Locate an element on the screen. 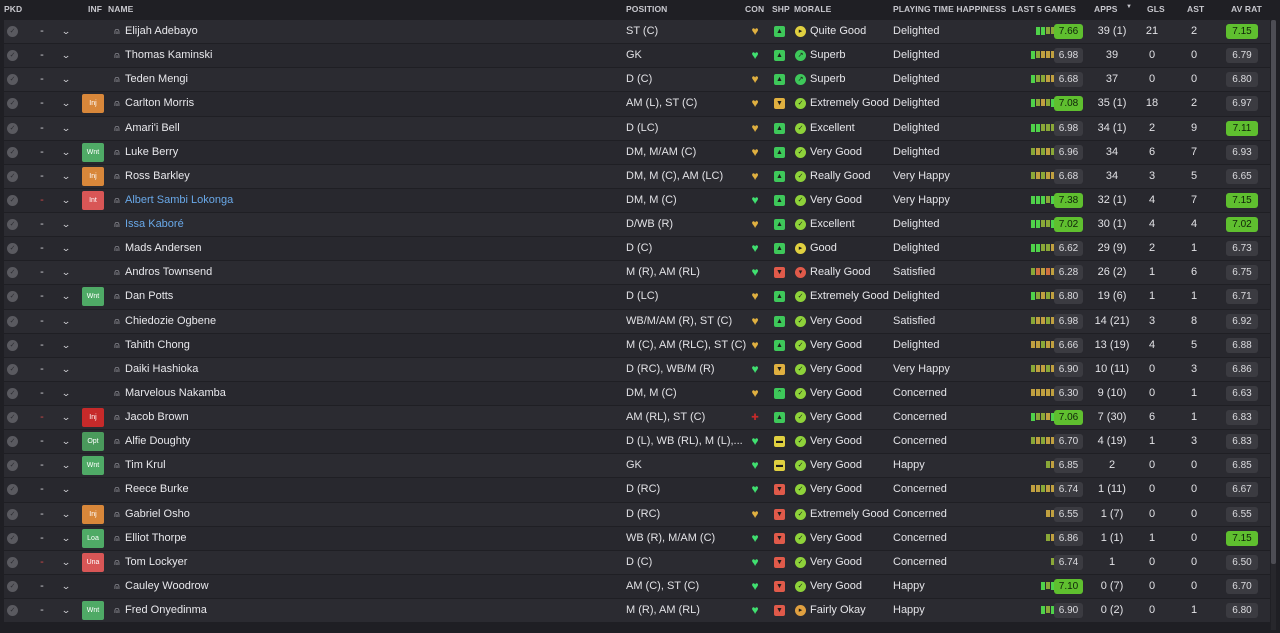 This screenshot has width=1280, height=633. player-name: Mads Andersen is located at coordinates (215, 248).